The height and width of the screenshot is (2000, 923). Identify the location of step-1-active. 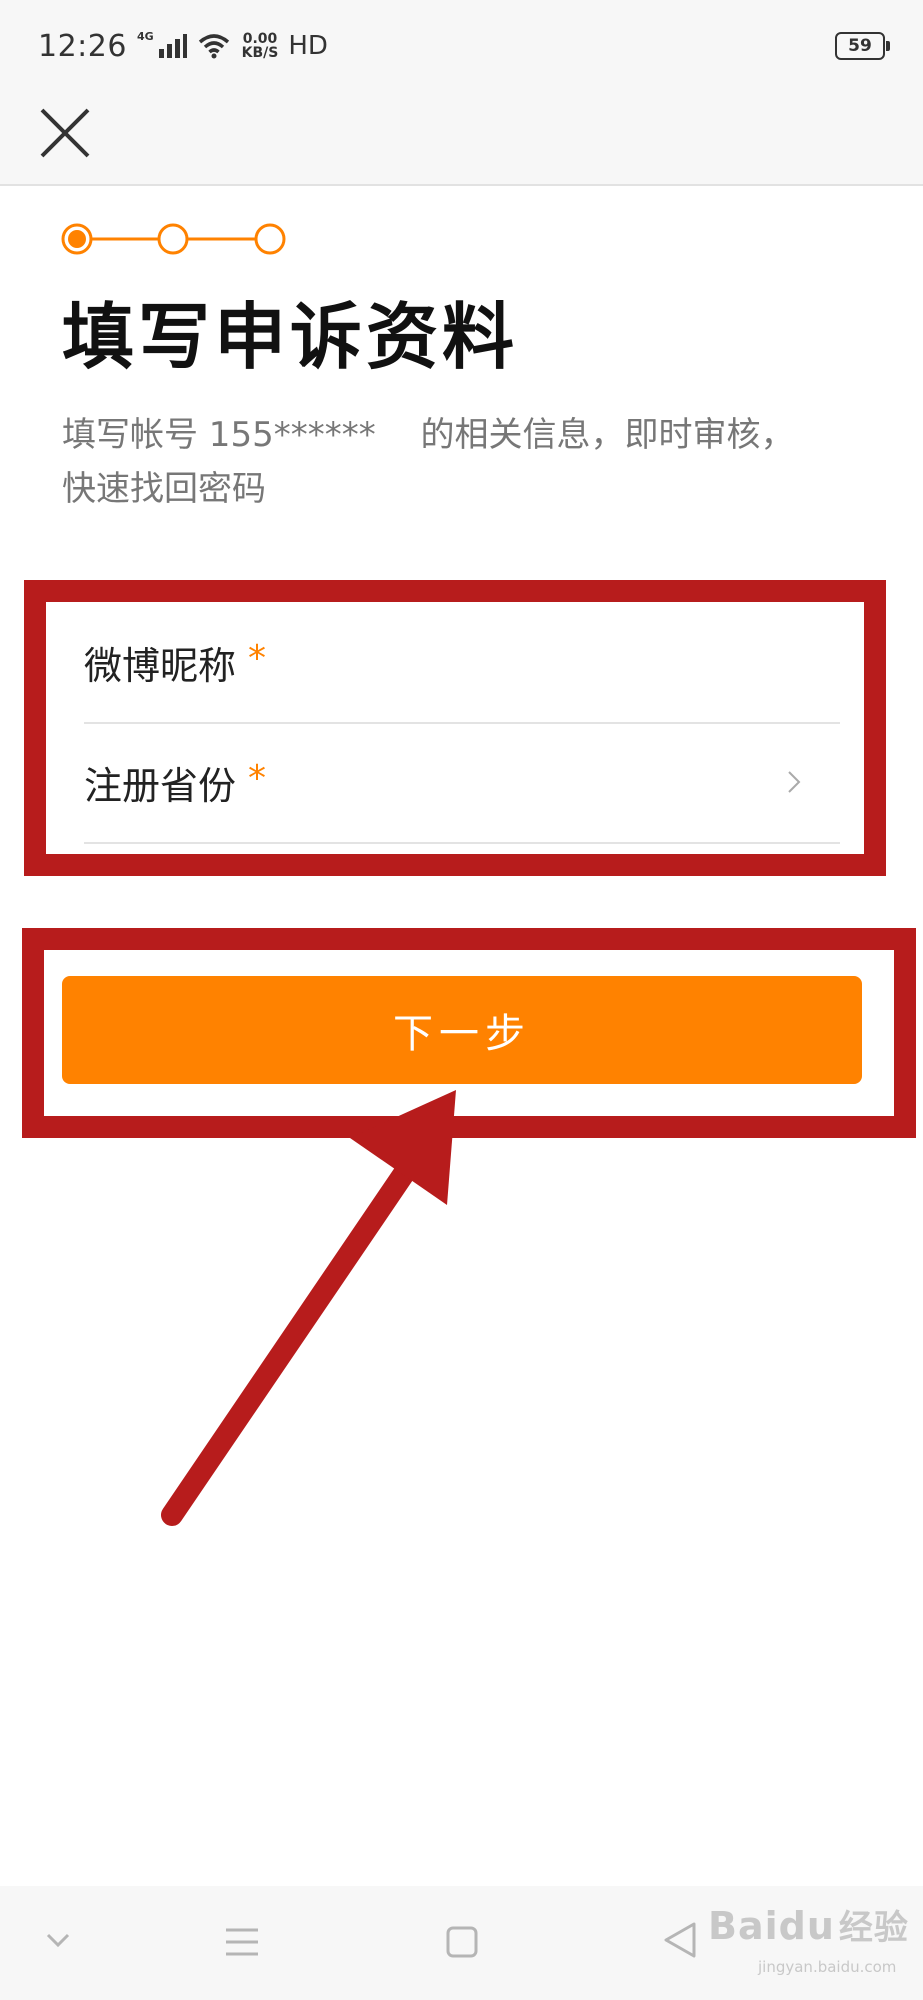
(77, 239).